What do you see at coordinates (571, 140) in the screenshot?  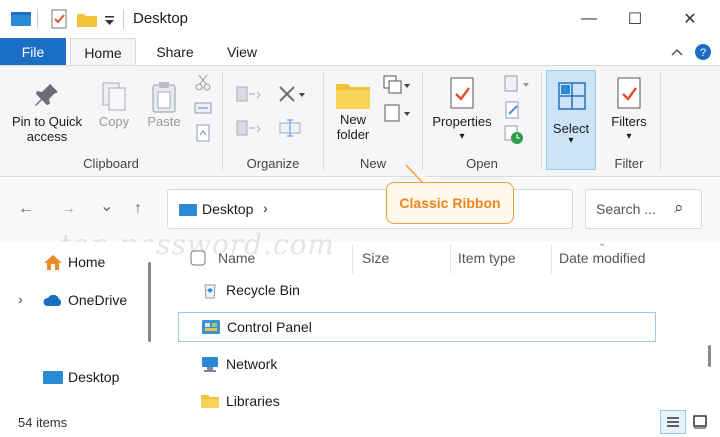 I see `select-dropdown-icon: ▾` at bounding box center [571, 140].